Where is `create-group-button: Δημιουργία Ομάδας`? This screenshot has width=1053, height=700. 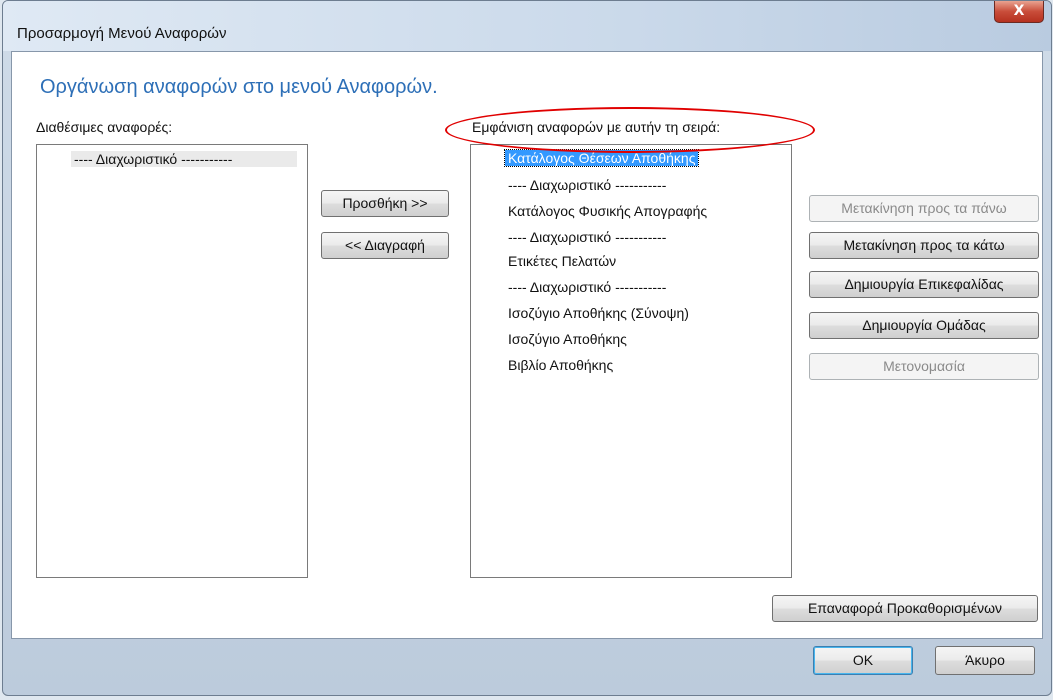
create-group-button: Δημιουργία Ομάδας is located at coordinates (924, 325).